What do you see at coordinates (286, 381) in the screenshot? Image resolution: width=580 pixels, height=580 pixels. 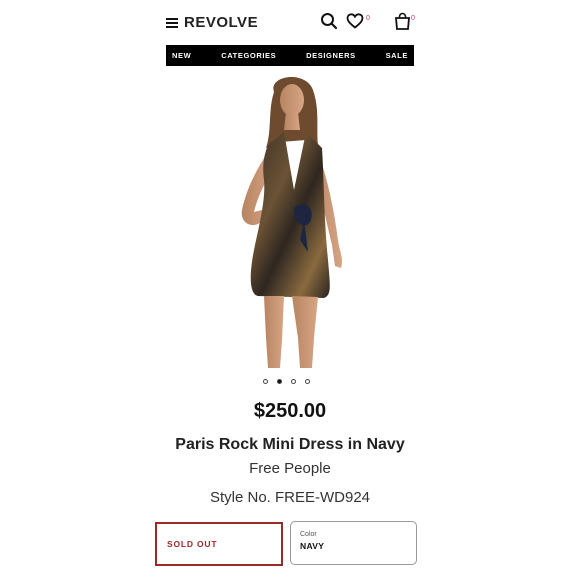 I see `gallery-pagination` at bounding box center [286, 381].